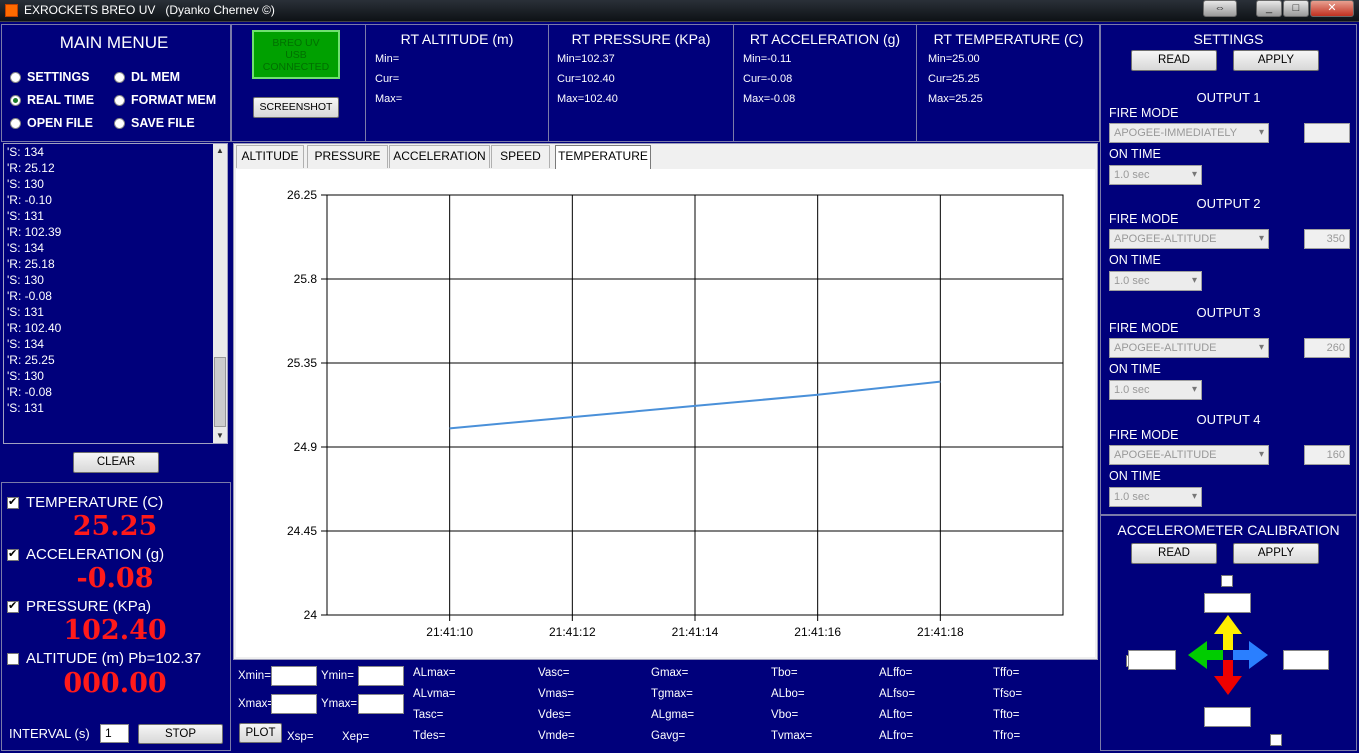  Describe the element at coordinates (1189, 455) in the screenshot. I see `output-4-fire-mode-select: APOGEE-ALTITUDE` at that location.